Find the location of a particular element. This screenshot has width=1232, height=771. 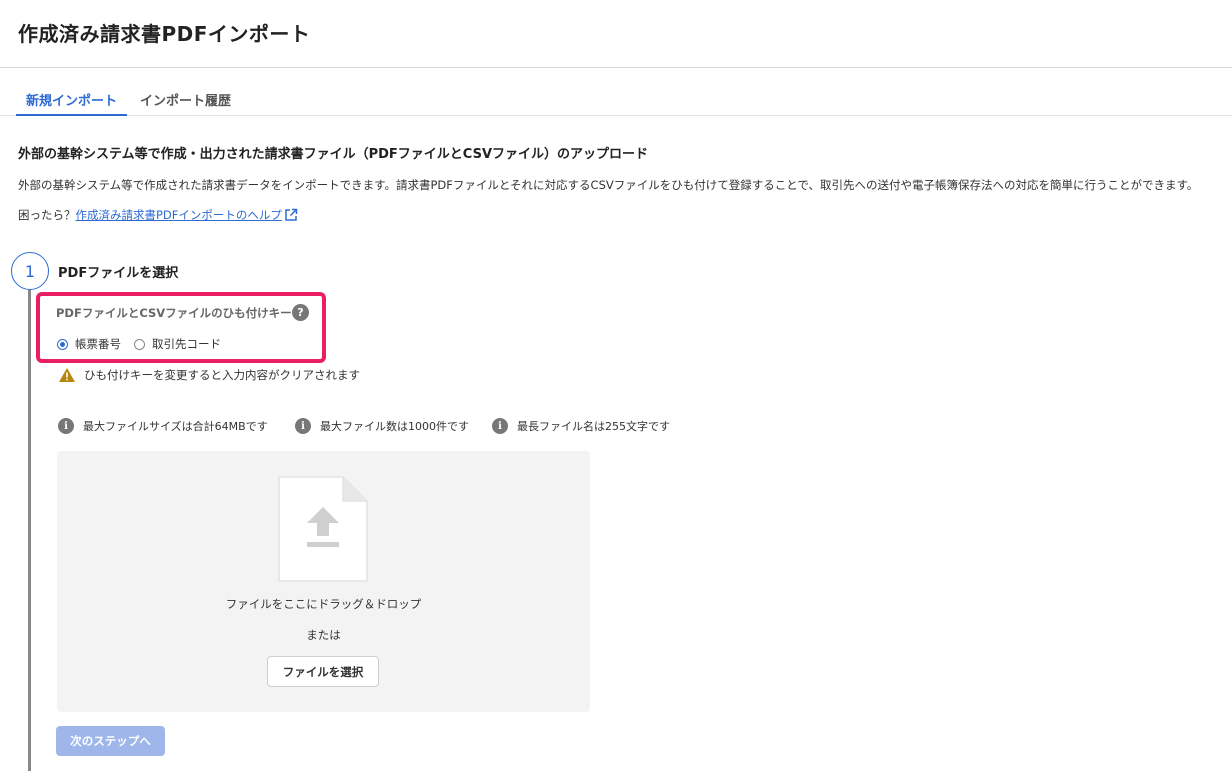

info-max-size: i 最大ファイルサイズは合計64MBです is located at coordinates (163, 426).